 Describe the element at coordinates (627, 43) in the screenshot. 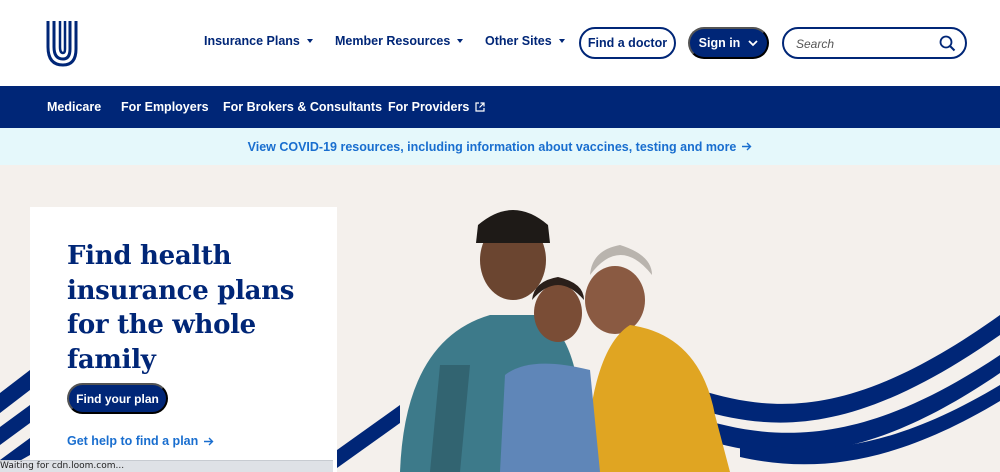

I see `find-doctor-button: Find a doctor` at that location.